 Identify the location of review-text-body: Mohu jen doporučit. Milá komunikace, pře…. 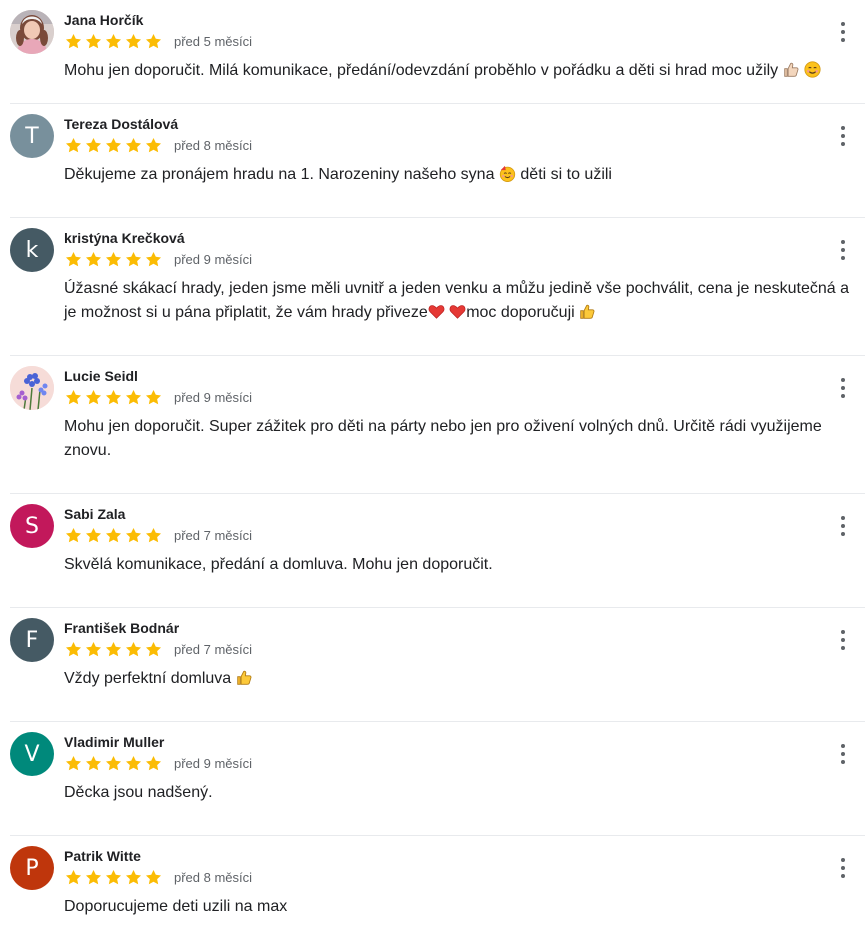
(421, 70).